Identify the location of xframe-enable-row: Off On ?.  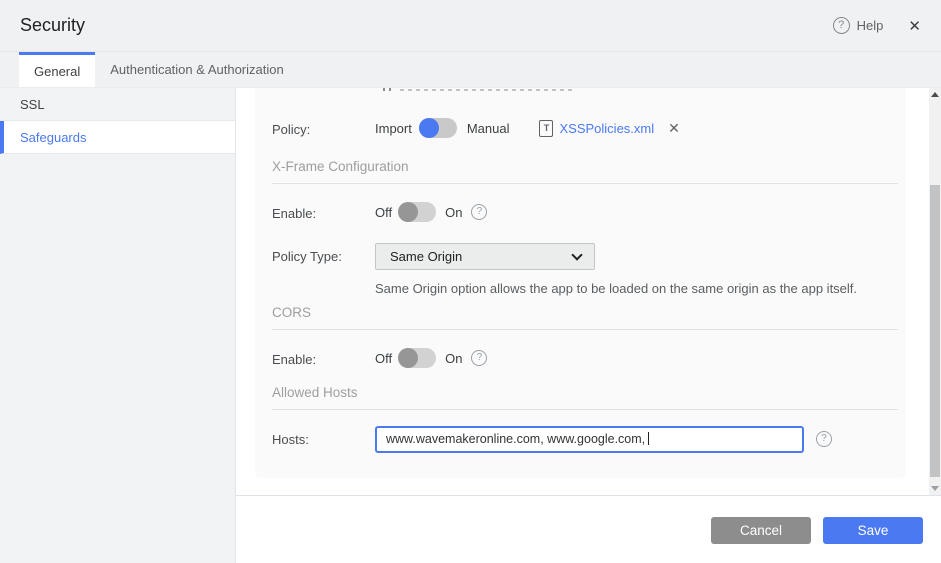
(431, 212).